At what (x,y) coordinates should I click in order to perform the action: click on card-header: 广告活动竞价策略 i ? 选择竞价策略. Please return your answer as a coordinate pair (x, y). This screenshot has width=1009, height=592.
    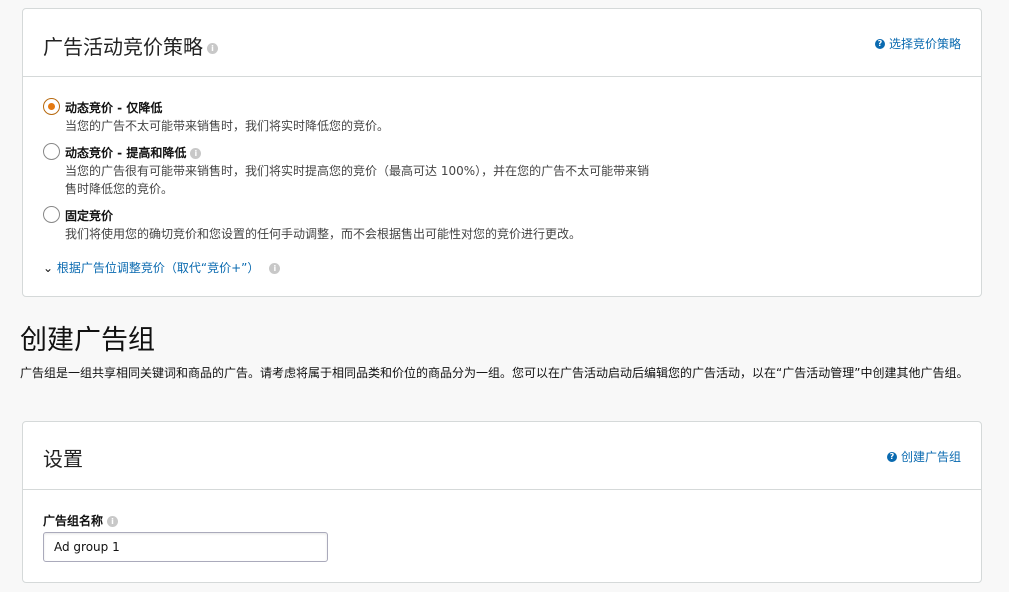
    Looking at the image, I should click on (502, 43).